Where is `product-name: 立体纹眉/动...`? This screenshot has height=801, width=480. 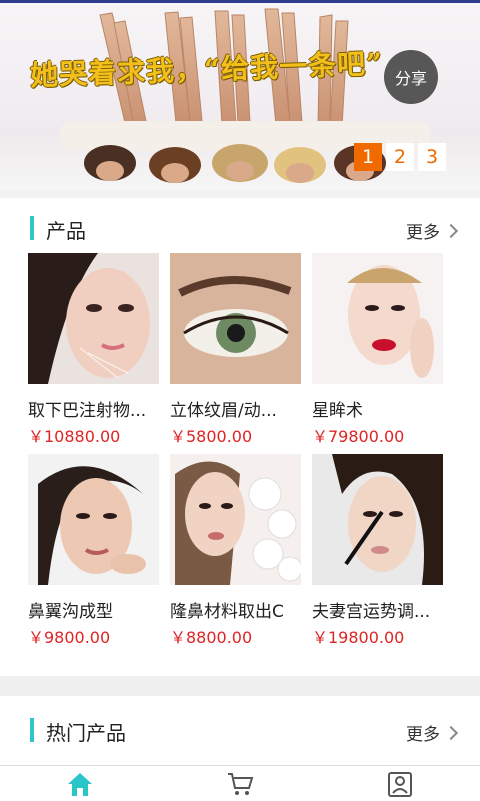 product-name: 立体纹眉/动... is located at coordinates (223, 411).